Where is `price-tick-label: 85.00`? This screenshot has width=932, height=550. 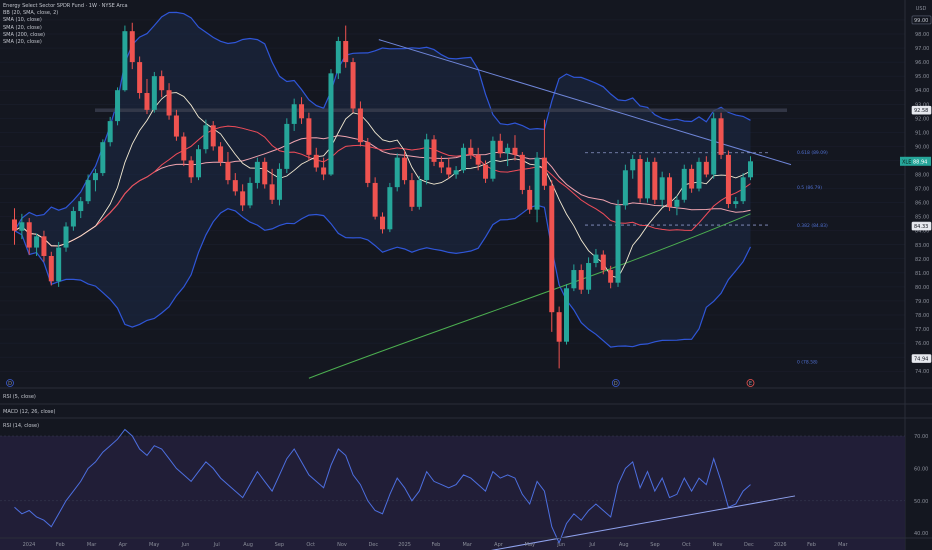
price-tick-label: 85.00 is located at coordinates (922, 218).